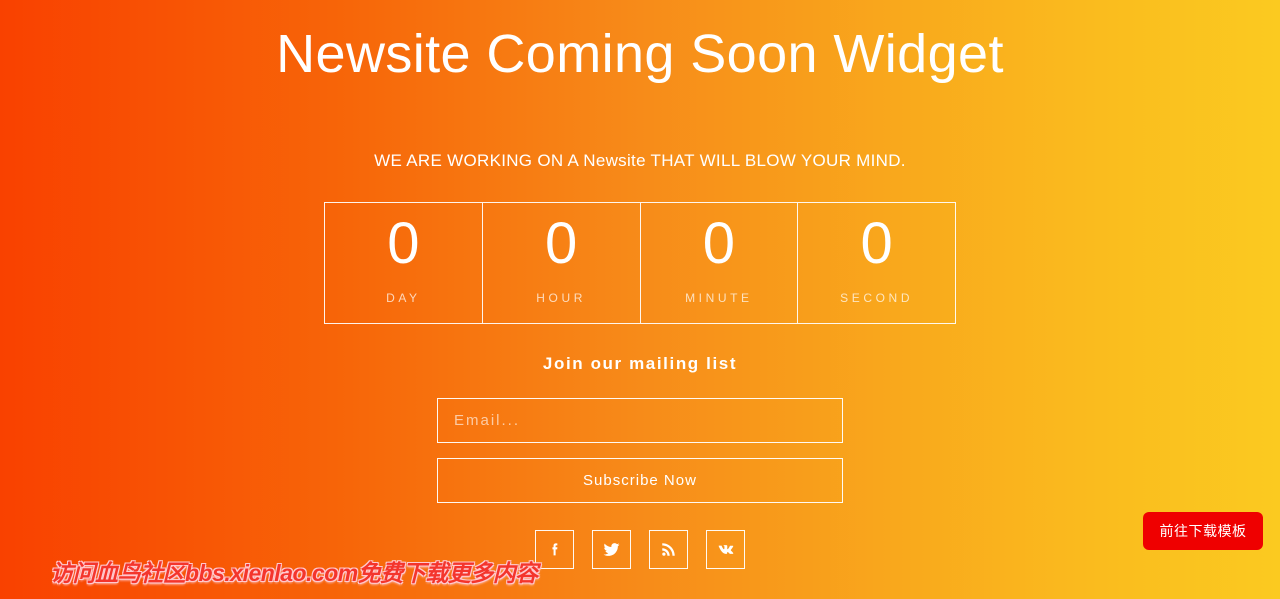 This screenshot has height=599, width=1280. I want to click on rss-icon, so click(668, 549).